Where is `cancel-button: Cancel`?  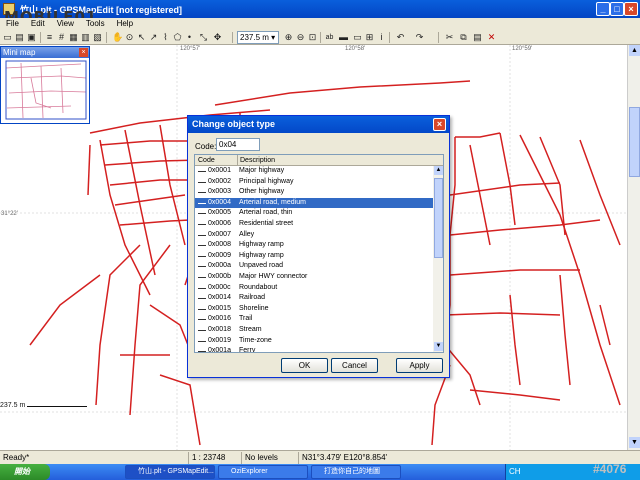 cancel-button: Cancel is located at coordinates (354, 365).